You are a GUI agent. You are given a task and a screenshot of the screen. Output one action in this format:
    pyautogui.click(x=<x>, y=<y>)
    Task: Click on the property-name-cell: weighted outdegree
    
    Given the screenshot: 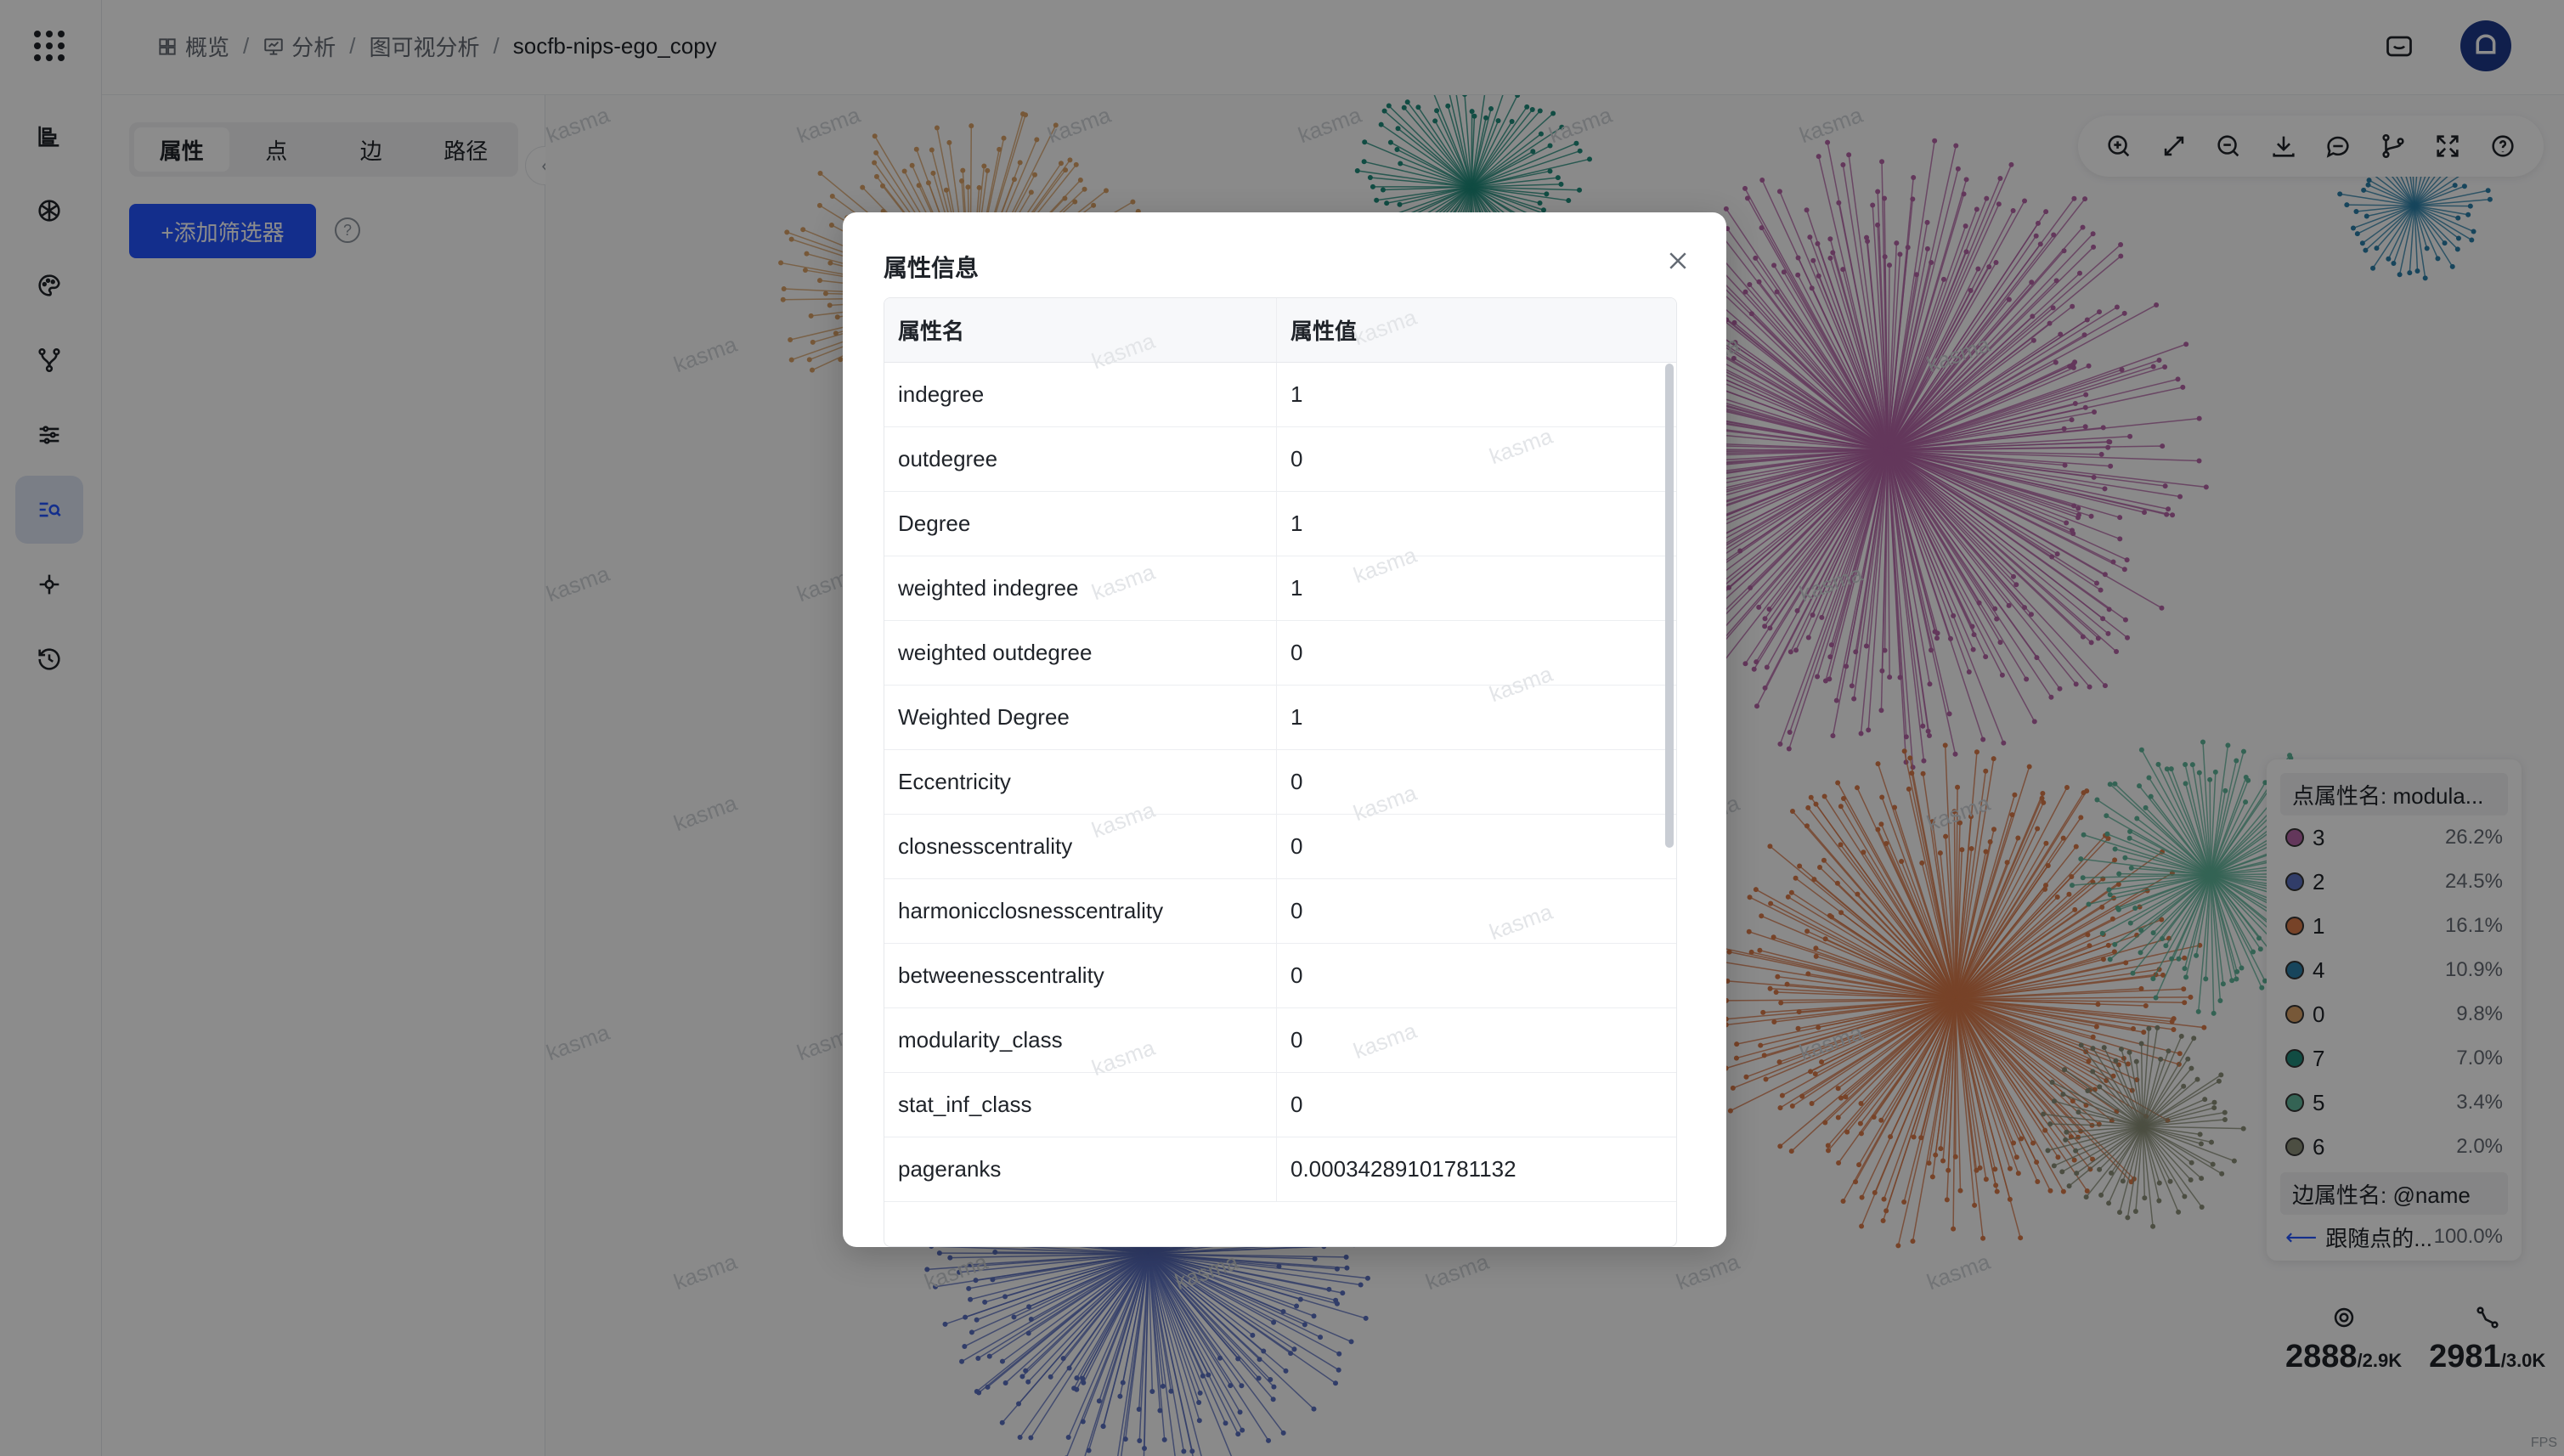 What is the action you would take?
    pyautogui.click(x=1080, y=653)
    